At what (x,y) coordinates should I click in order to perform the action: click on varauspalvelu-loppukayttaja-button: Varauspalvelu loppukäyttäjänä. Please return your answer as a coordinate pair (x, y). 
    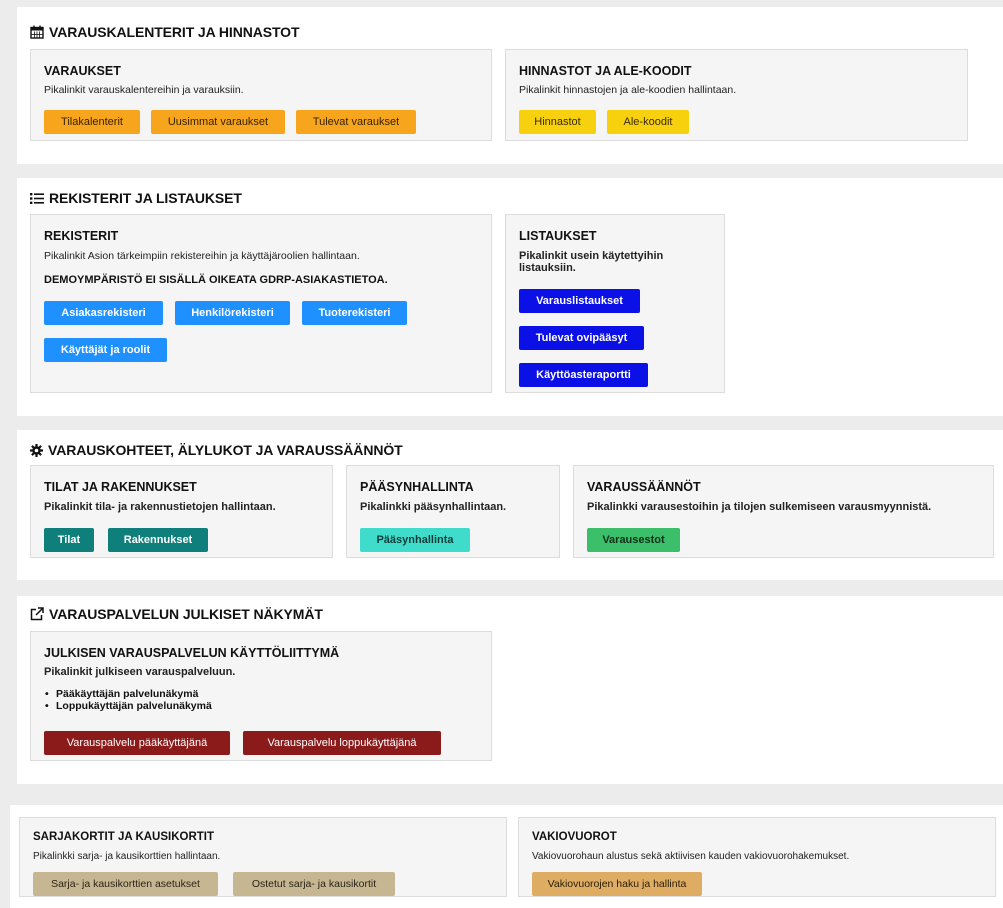
    Looking at the image, I should click on (342, 743).